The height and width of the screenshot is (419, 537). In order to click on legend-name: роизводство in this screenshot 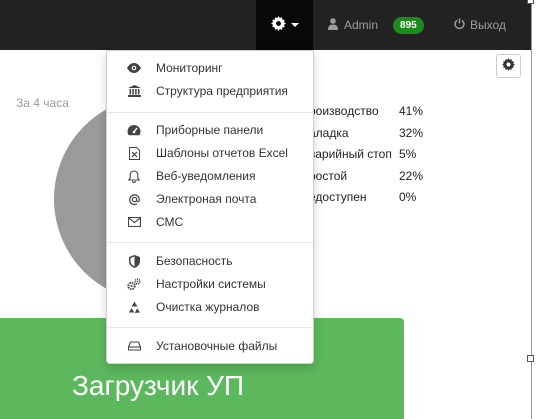, I will do `click(344, 111)`.